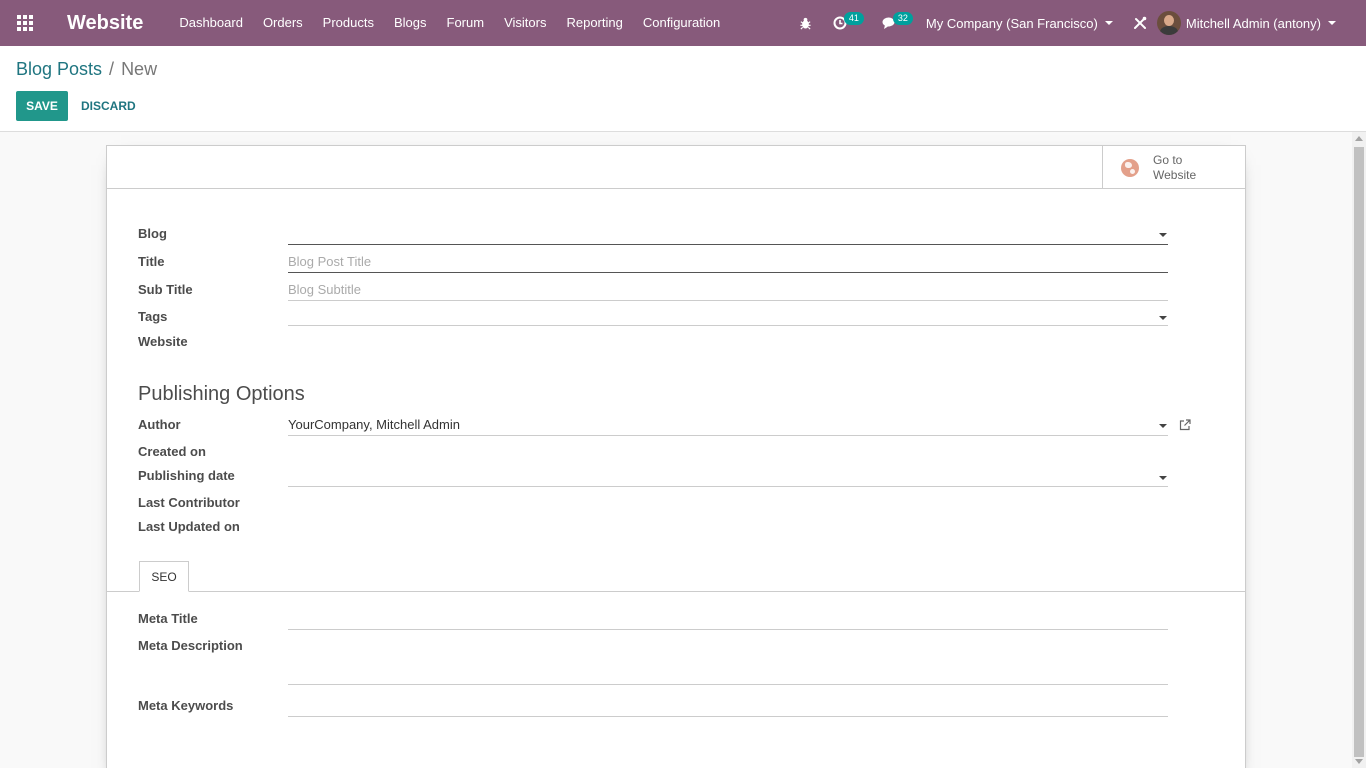 The height and width of the screenshot is (768, 1366). I want to click on title-label: Title, so click(151, 261).